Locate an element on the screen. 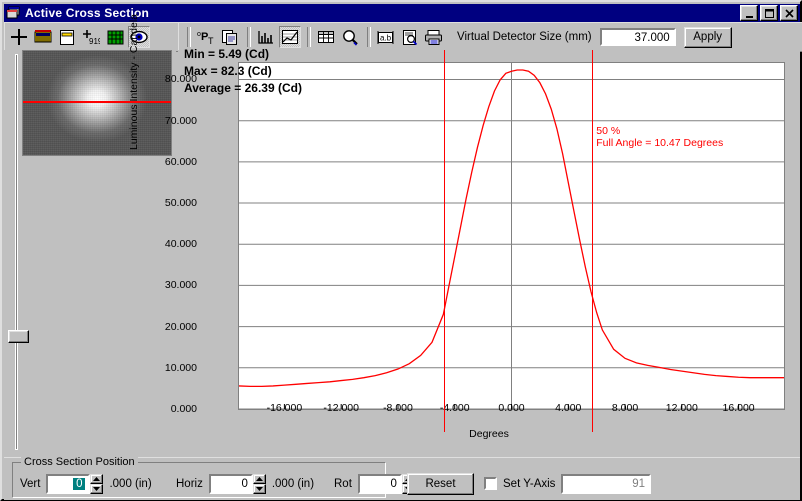  set-yaxis-checkbox is located at coordinates (490, 483).